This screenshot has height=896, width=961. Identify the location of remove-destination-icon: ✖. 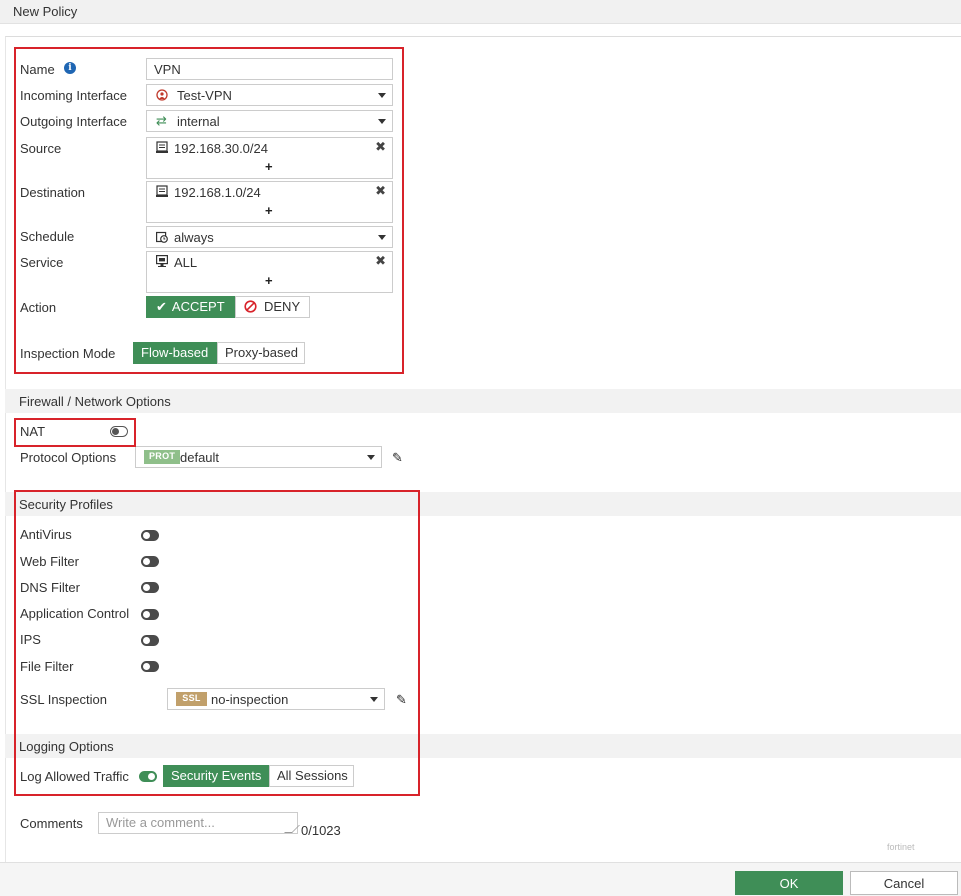
(380, 191).